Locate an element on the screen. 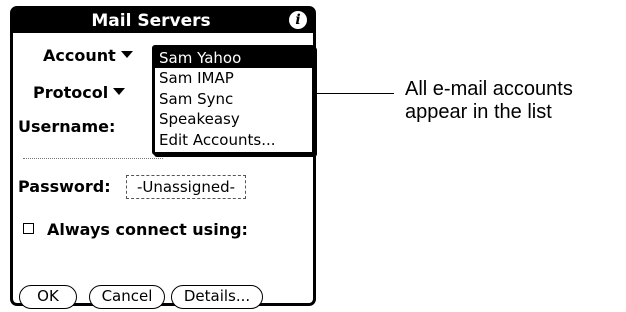 Image resolution: width=626 pixels, height=312 pixels. title-bar: Mail Servers i is located at coordinates (163, 21).